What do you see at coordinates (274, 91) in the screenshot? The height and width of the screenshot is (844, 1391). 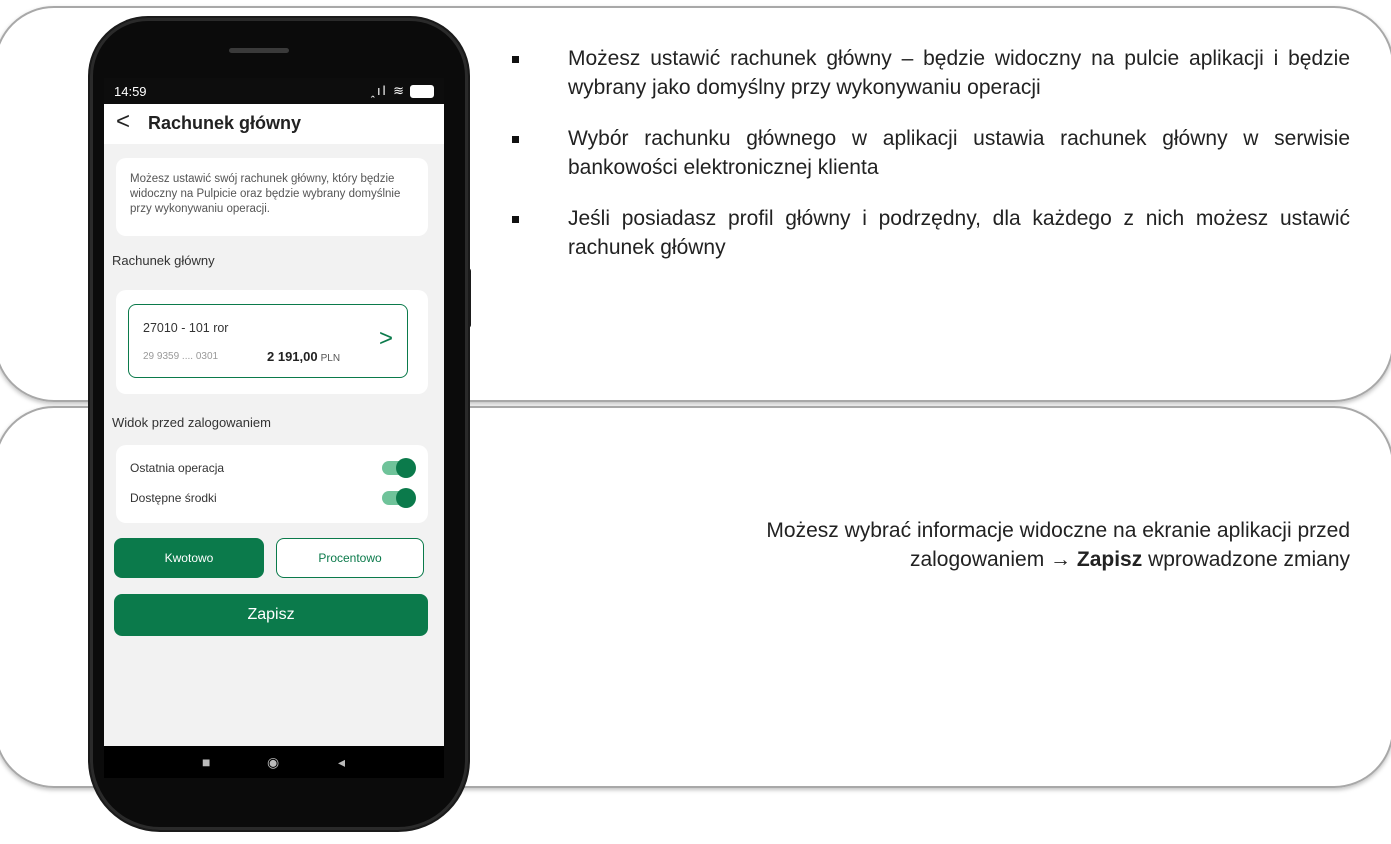 I see `status-bar: 14:59 ꞈıl ≋` at bounding box center [274, 91].